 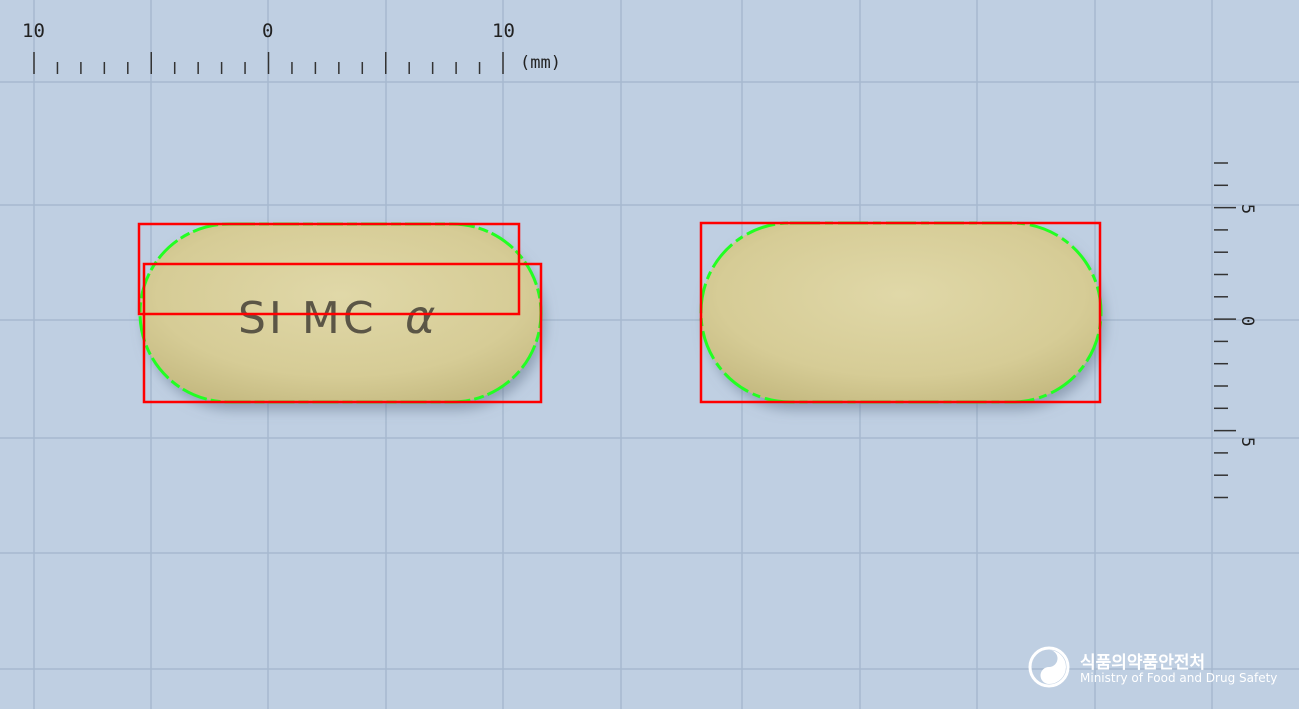 I want to click on mfds-logo-icon, so click(x=1049, y=667).